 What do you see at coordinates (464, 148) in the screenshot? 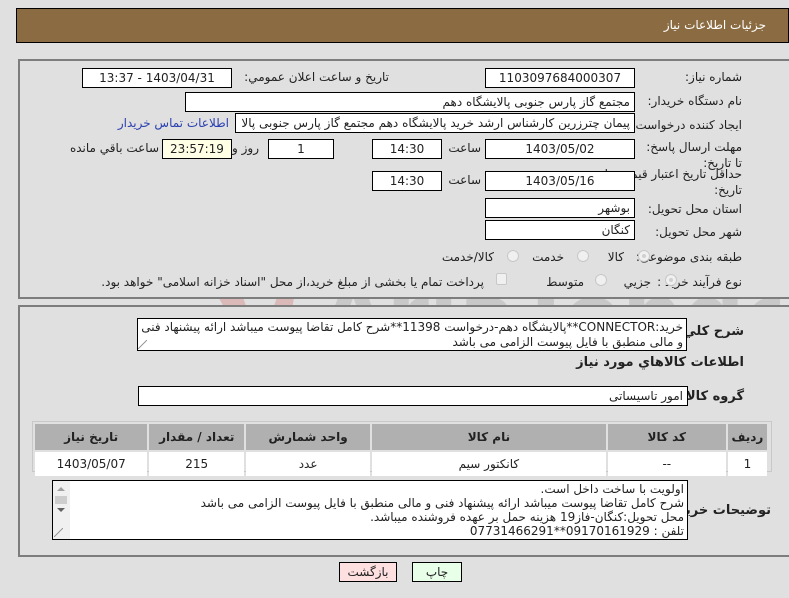
I see `reply-deadline-time-label: ساعت` at bounding box center [464, 148].